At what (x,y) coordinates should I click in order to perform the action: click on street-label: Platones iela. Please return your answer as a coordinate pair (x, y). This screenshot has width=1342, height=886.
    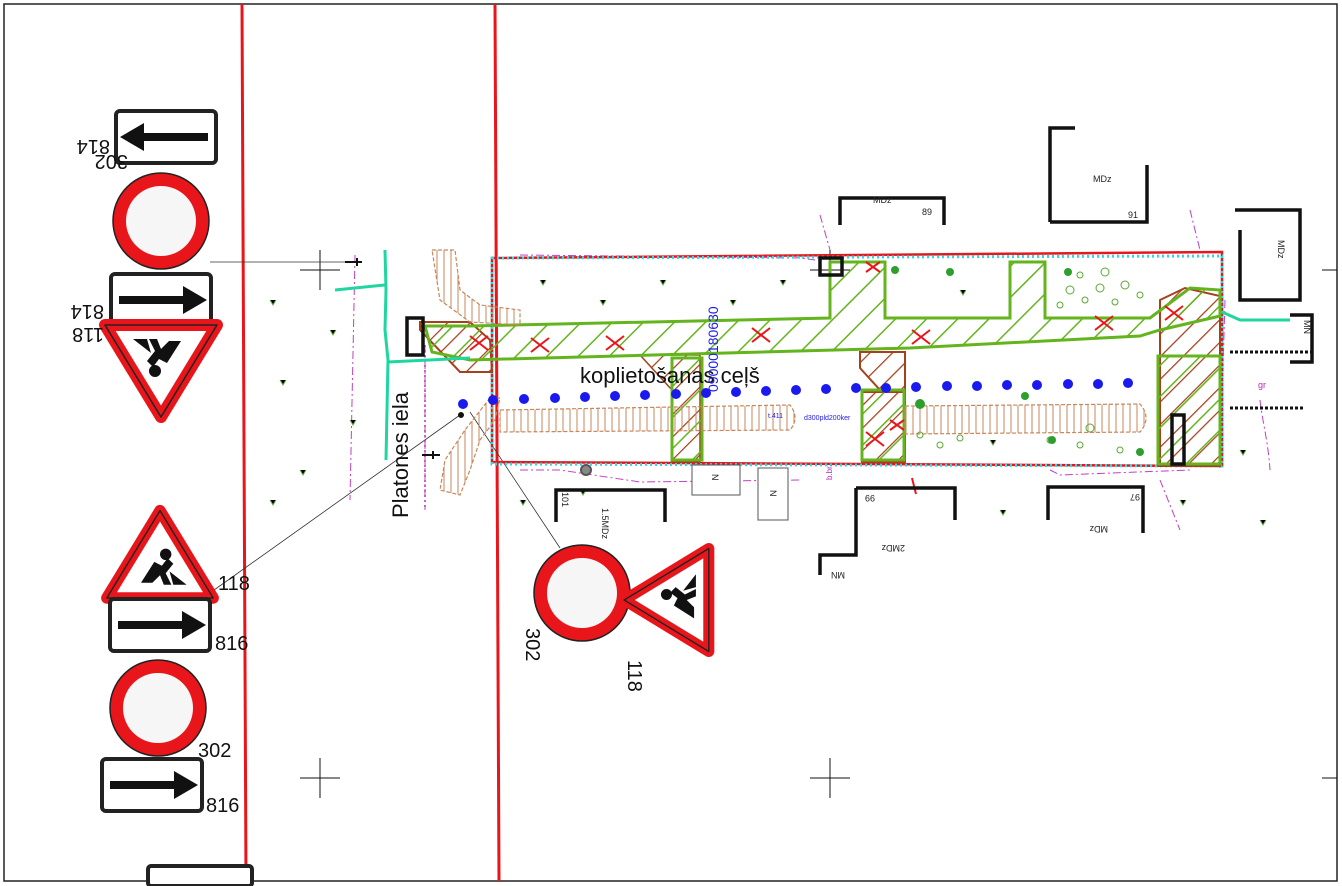
    Looking at the image, I should click on (400, 454).